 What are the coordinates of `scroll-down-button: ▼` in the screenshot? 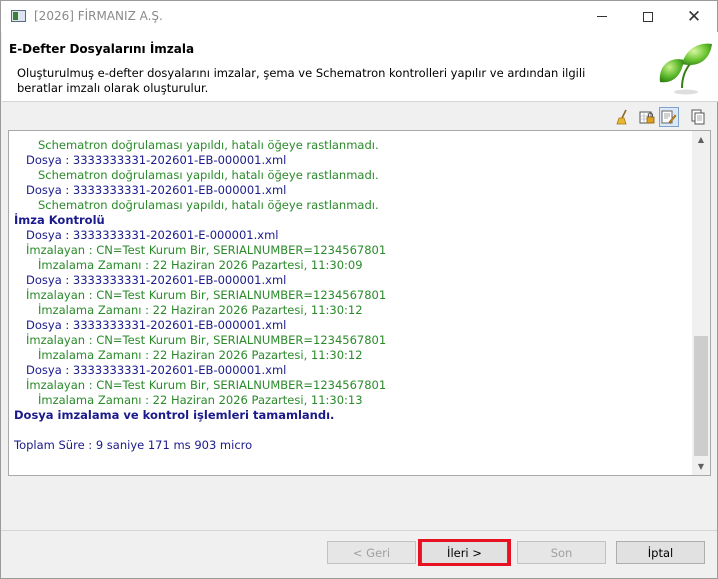 It's located at (701, 466).